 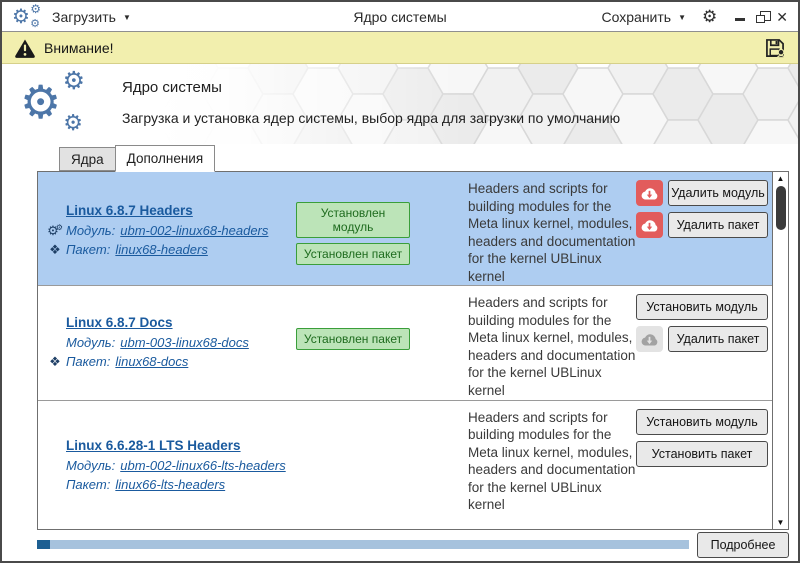 I want to click on module-link: ubm-002-linux66-lts-headers, so click(x=202, y=465).